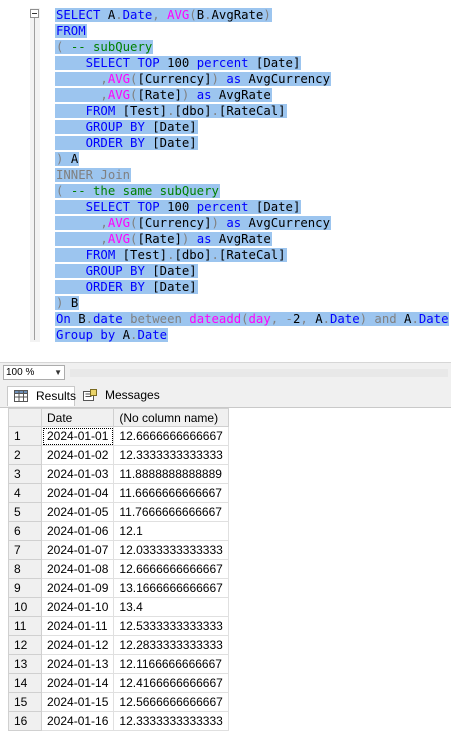  Describe the element at coordinates (25, 702) in the screenshot. I see `row-number: 15` at that location.